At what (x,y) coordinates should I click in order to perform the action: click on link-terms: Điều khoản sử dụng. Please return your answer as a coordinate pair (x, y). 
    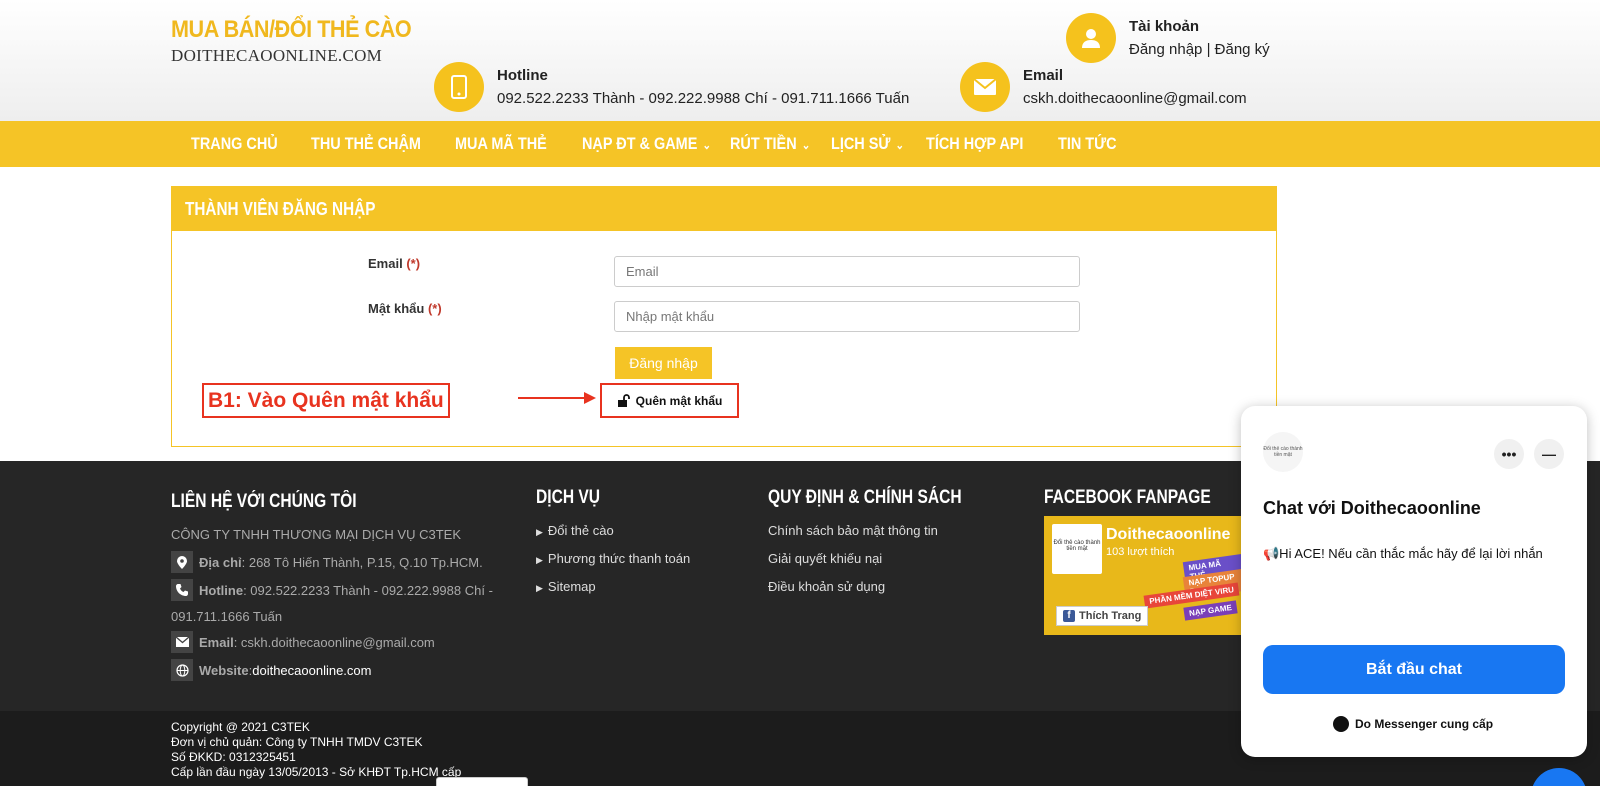
    Looking at the image, I should click on (826, 586).